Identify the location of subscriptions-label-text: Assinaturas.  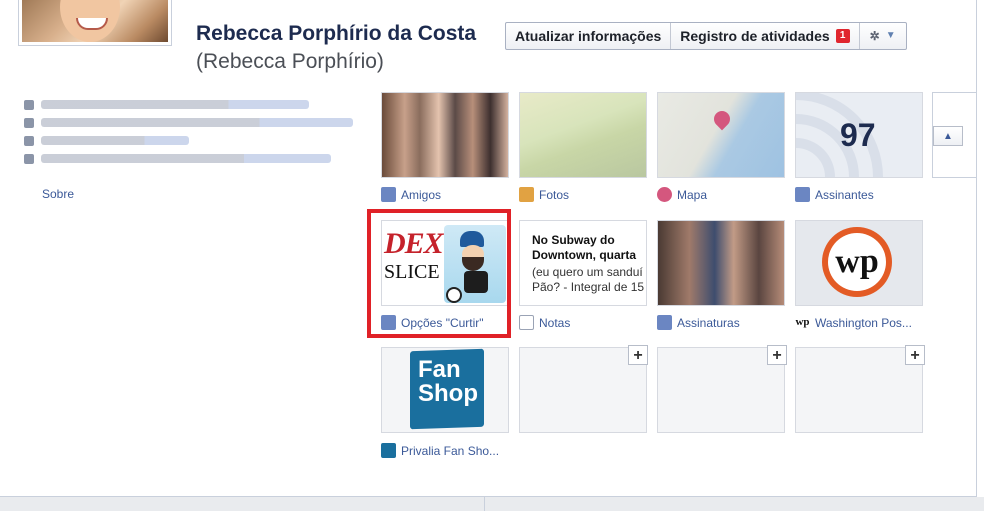
(708, 322).